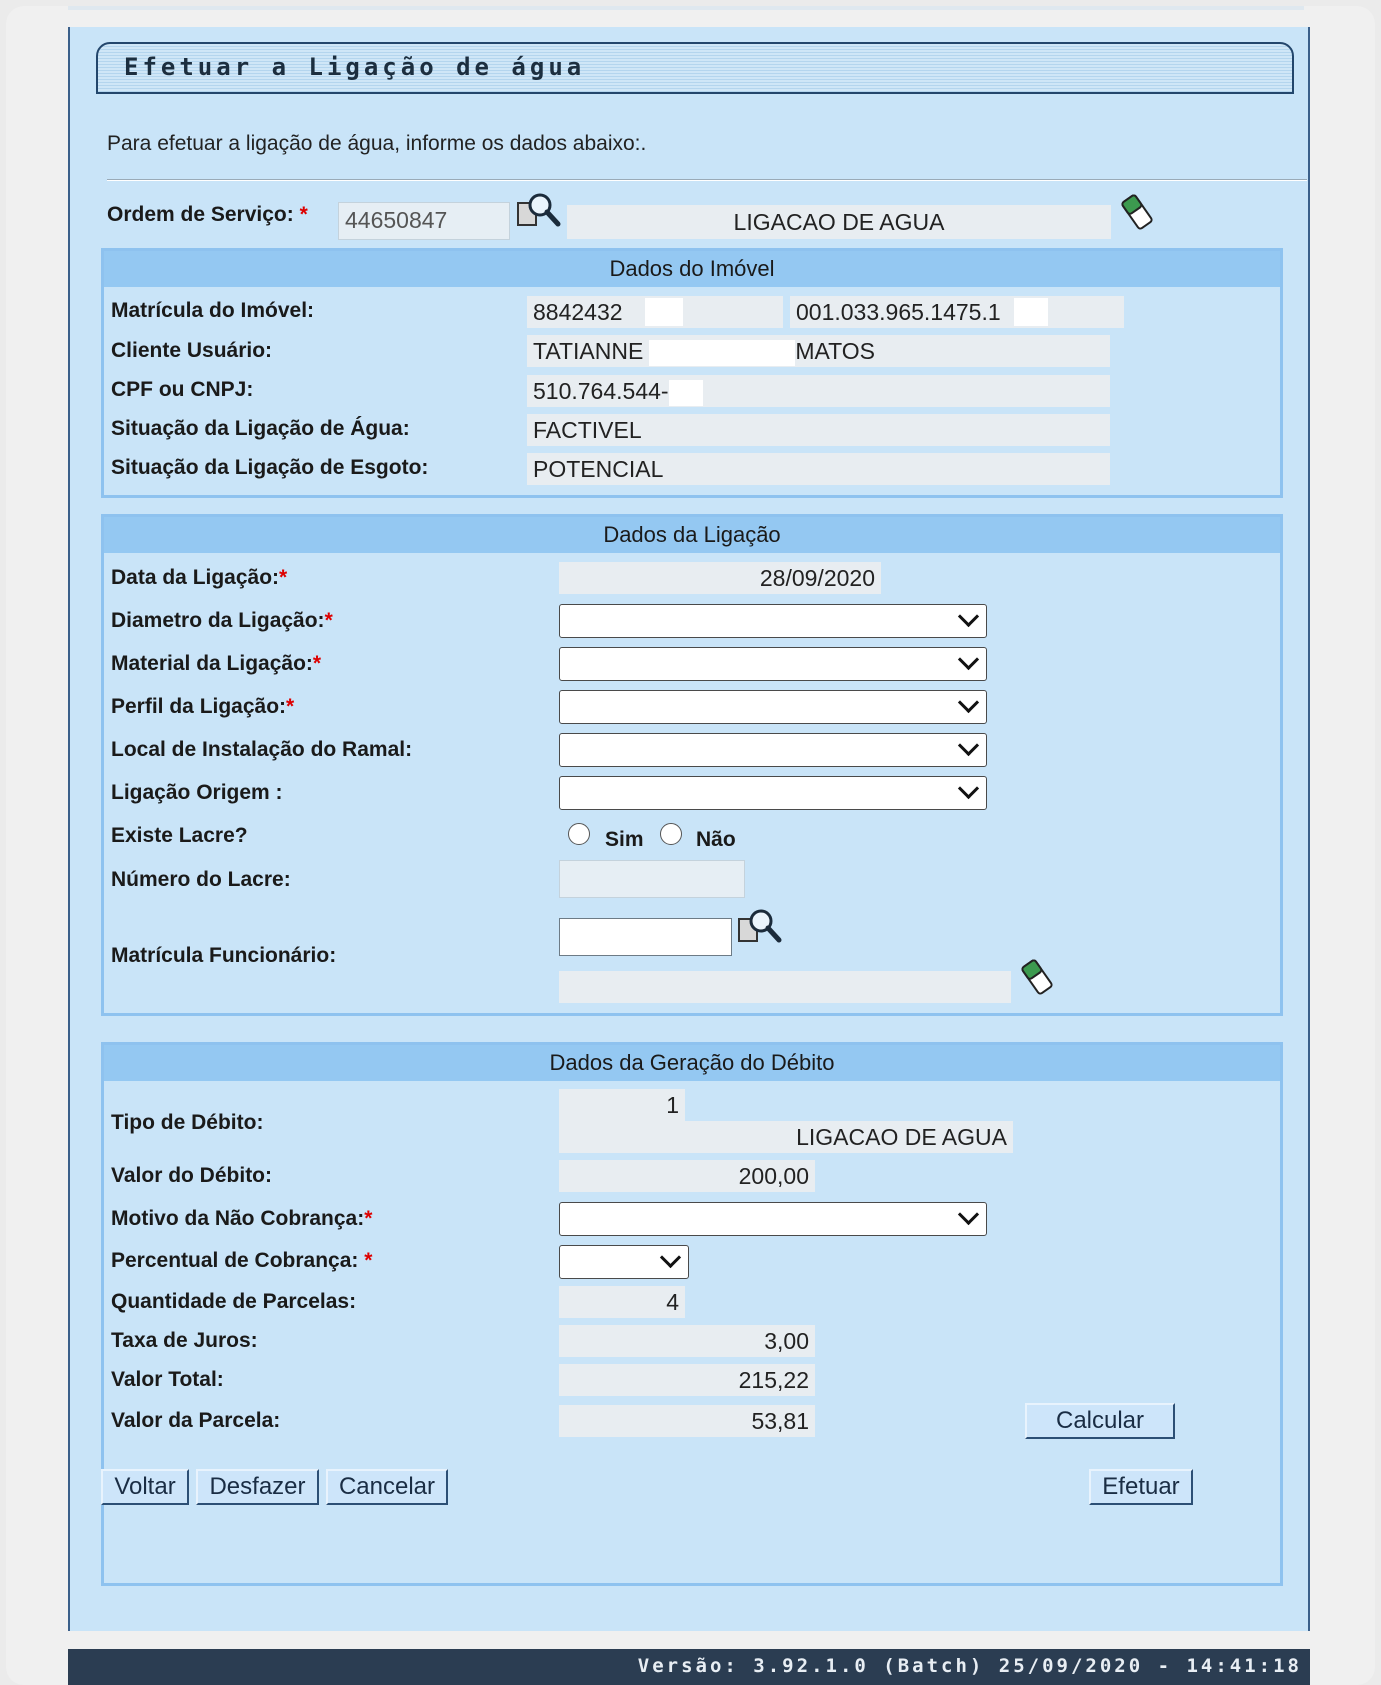 This screenshot has height=1685, width=1381. I want to click on ordem-label: Ordem de Serviço: *, so click(207, 215).